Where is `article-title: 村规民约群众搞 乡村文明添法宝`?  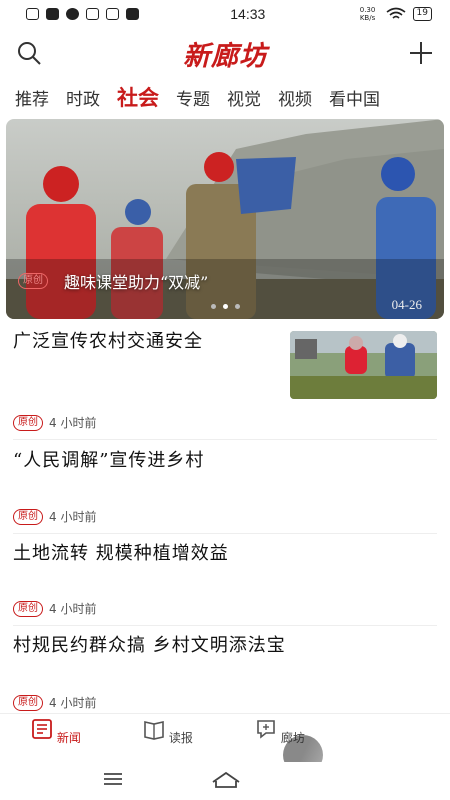 article-title: 村规民约群众搞 乡村文明添法宝 is located at coordinates (149, 644).